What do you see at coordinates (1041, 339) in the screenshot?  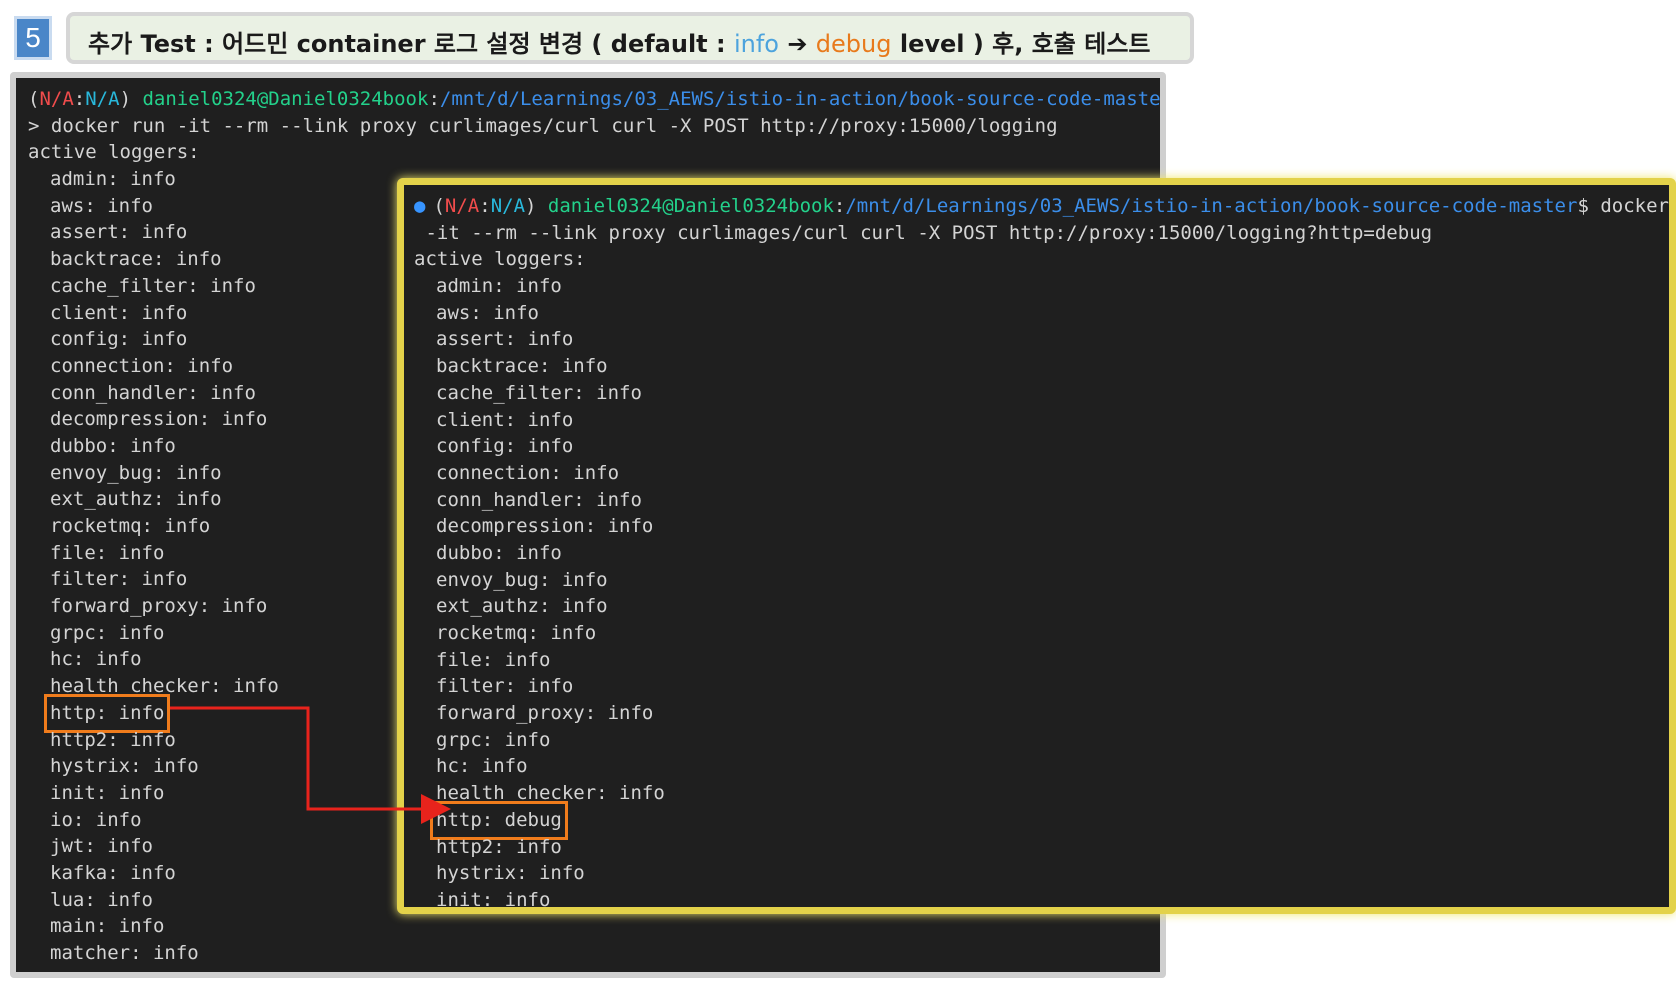 I see `logger-row: assert: info` at bounding box center [1041, 339].